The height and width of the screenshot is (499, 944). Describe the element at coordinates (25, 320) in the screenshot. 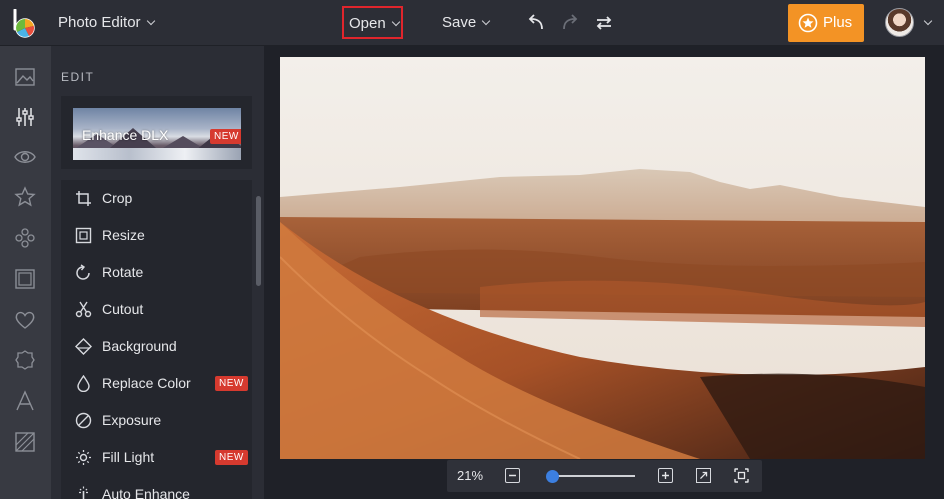

I see `heart-icon` at that location.